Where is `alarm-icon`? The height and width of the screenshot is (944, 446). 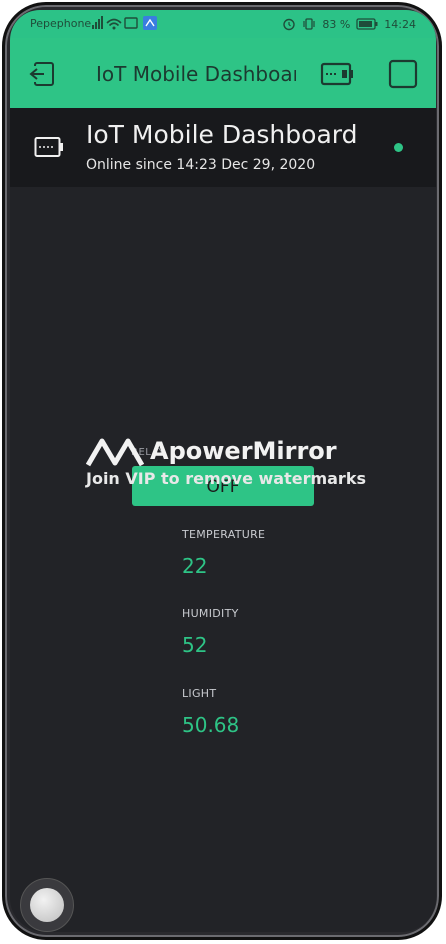
alarm-icon is located at coordinates (289, 24).